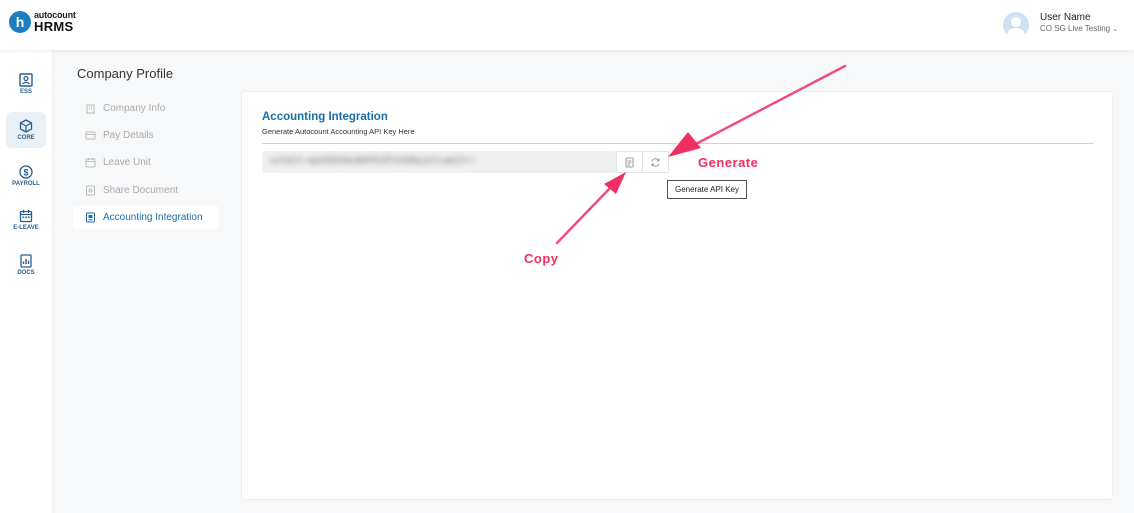 This screenshot has height=513, width=1134. What do you see at coordinates (90, 163) in the screenshot?
I see `leave-icon` at bounding box center [90, 163].